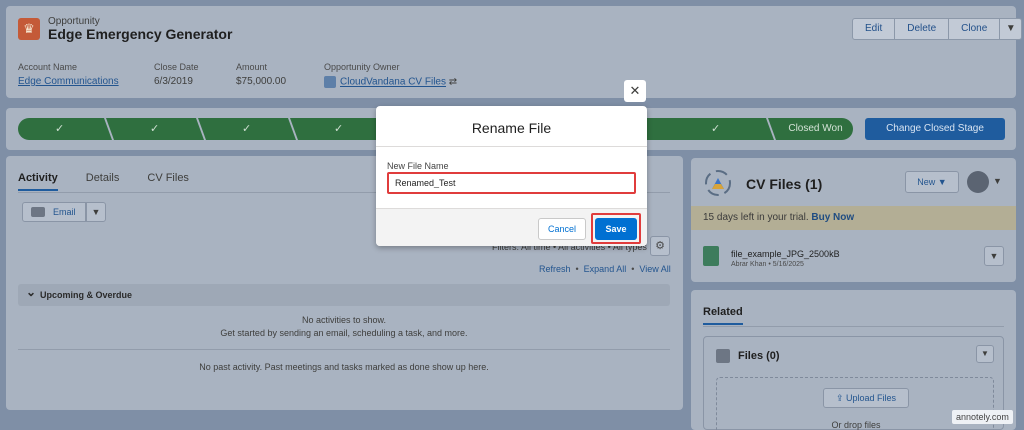 The height and width of the screenshot is (430, 1024). I want to click on path-step-2: ✓, so click(156, 129).